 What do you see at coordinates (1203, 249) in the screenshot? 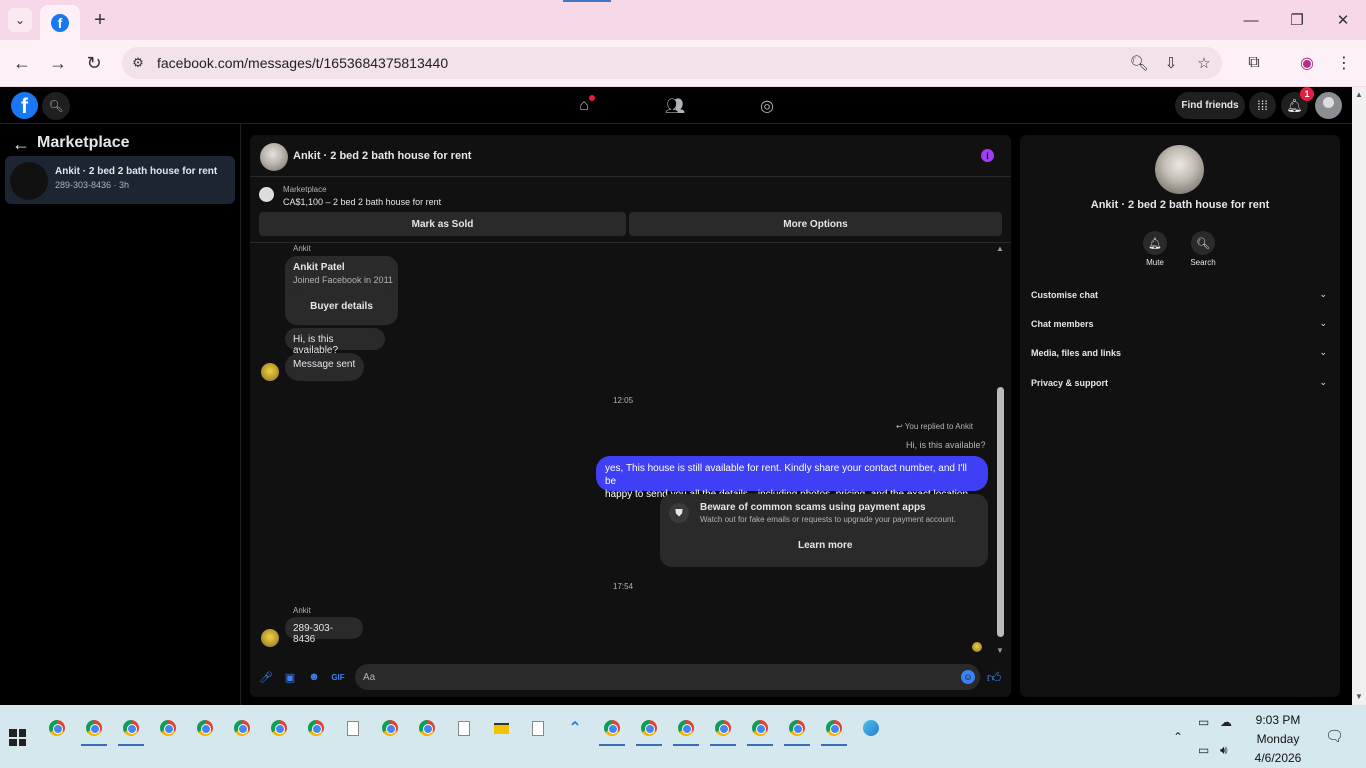
I see `search-button: 🔍︎ Search` at bounding box center [1203, 249].